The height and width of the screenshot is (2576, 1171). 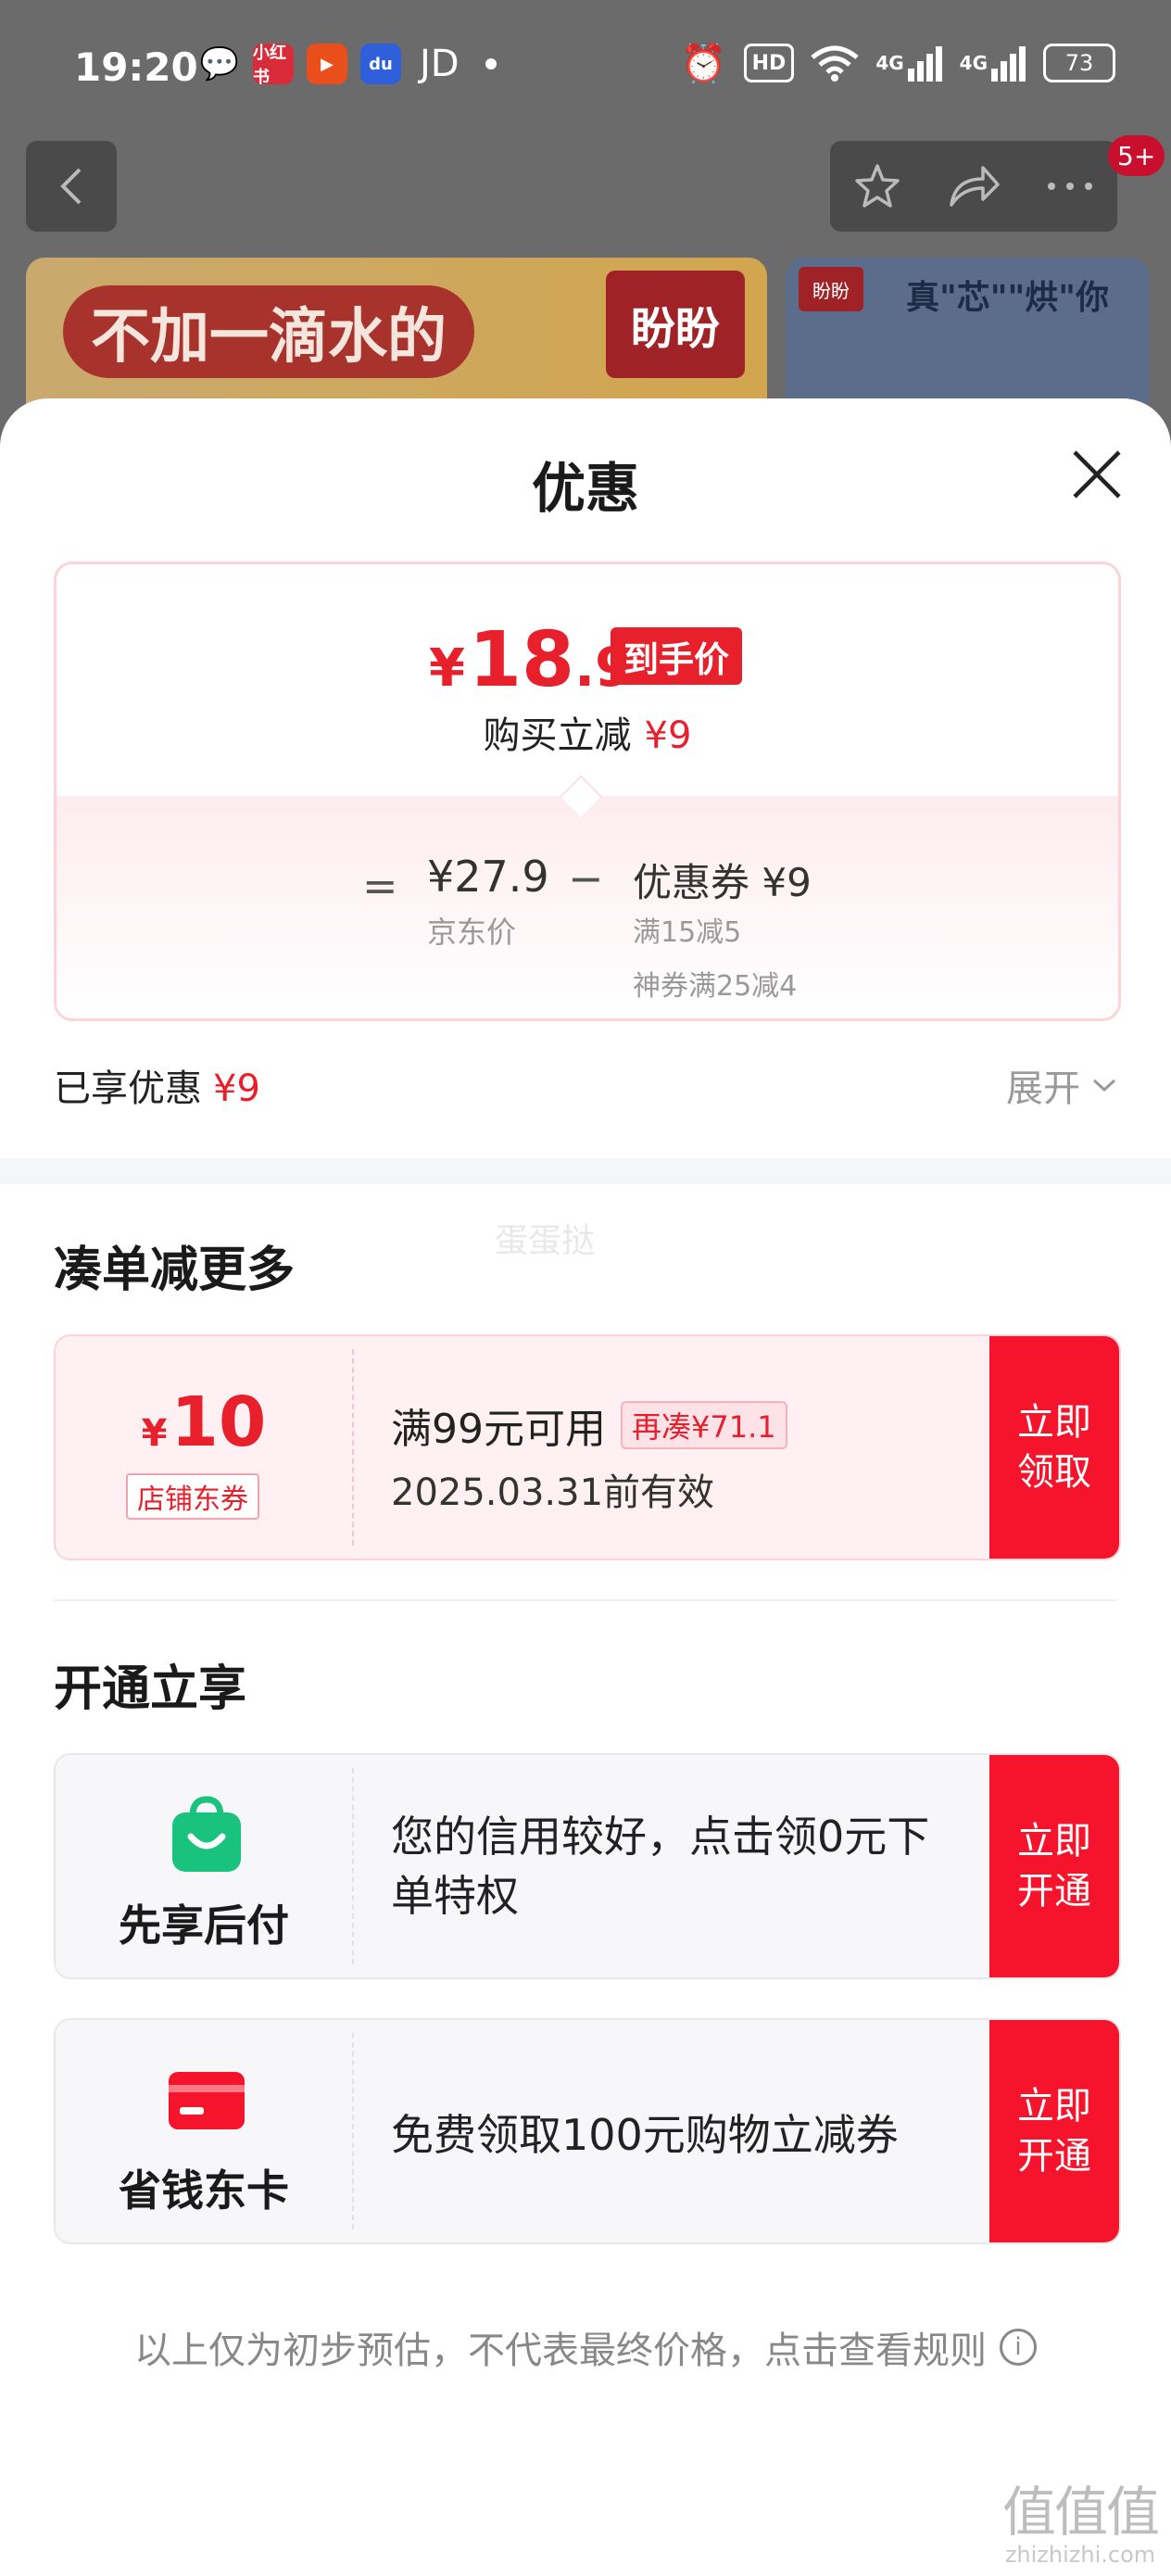 What do you see at coordinates (488, 877) in the screenshot?
I see `jd-price: ¥27.9` at bounding box center [488, 877].